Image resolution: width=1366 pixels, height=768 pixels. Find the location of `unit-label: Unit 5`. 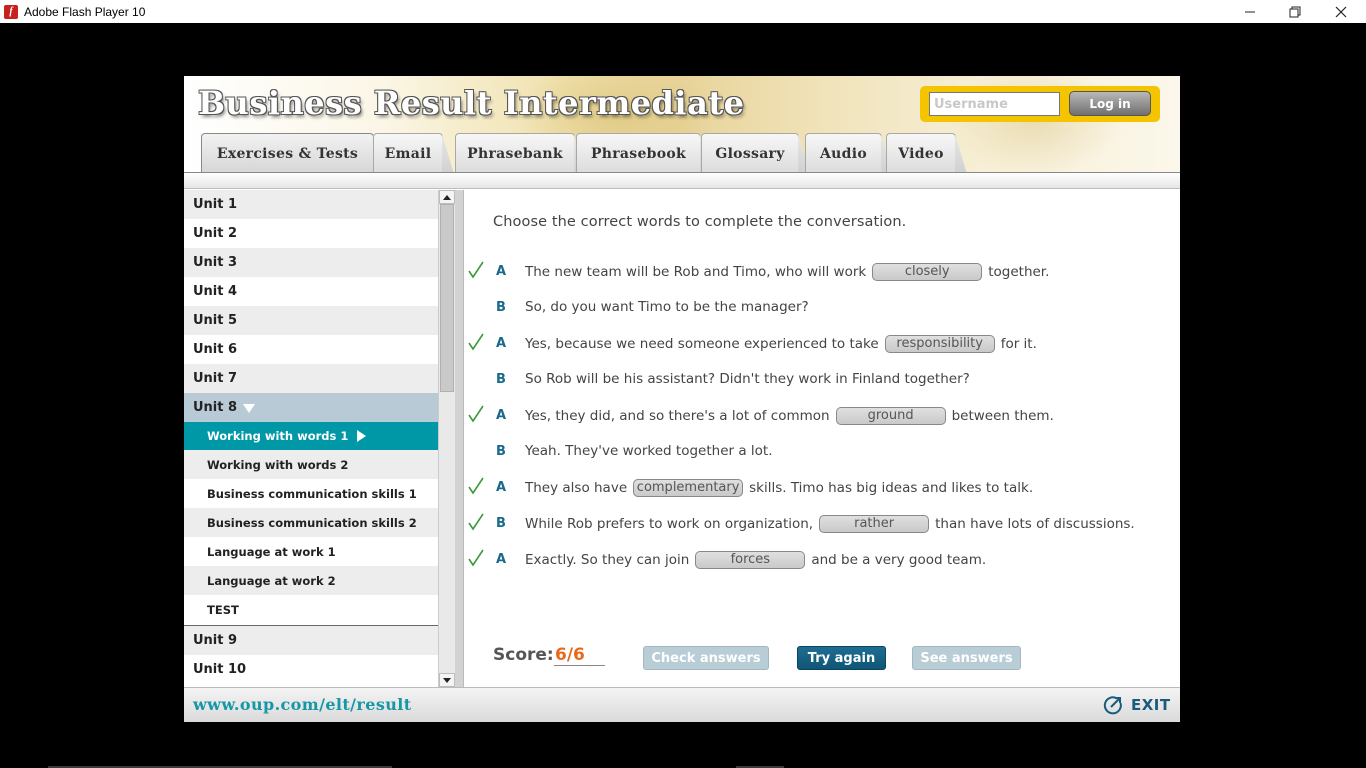

unit-label: Unit 5 is located at coordinates (215, 320).